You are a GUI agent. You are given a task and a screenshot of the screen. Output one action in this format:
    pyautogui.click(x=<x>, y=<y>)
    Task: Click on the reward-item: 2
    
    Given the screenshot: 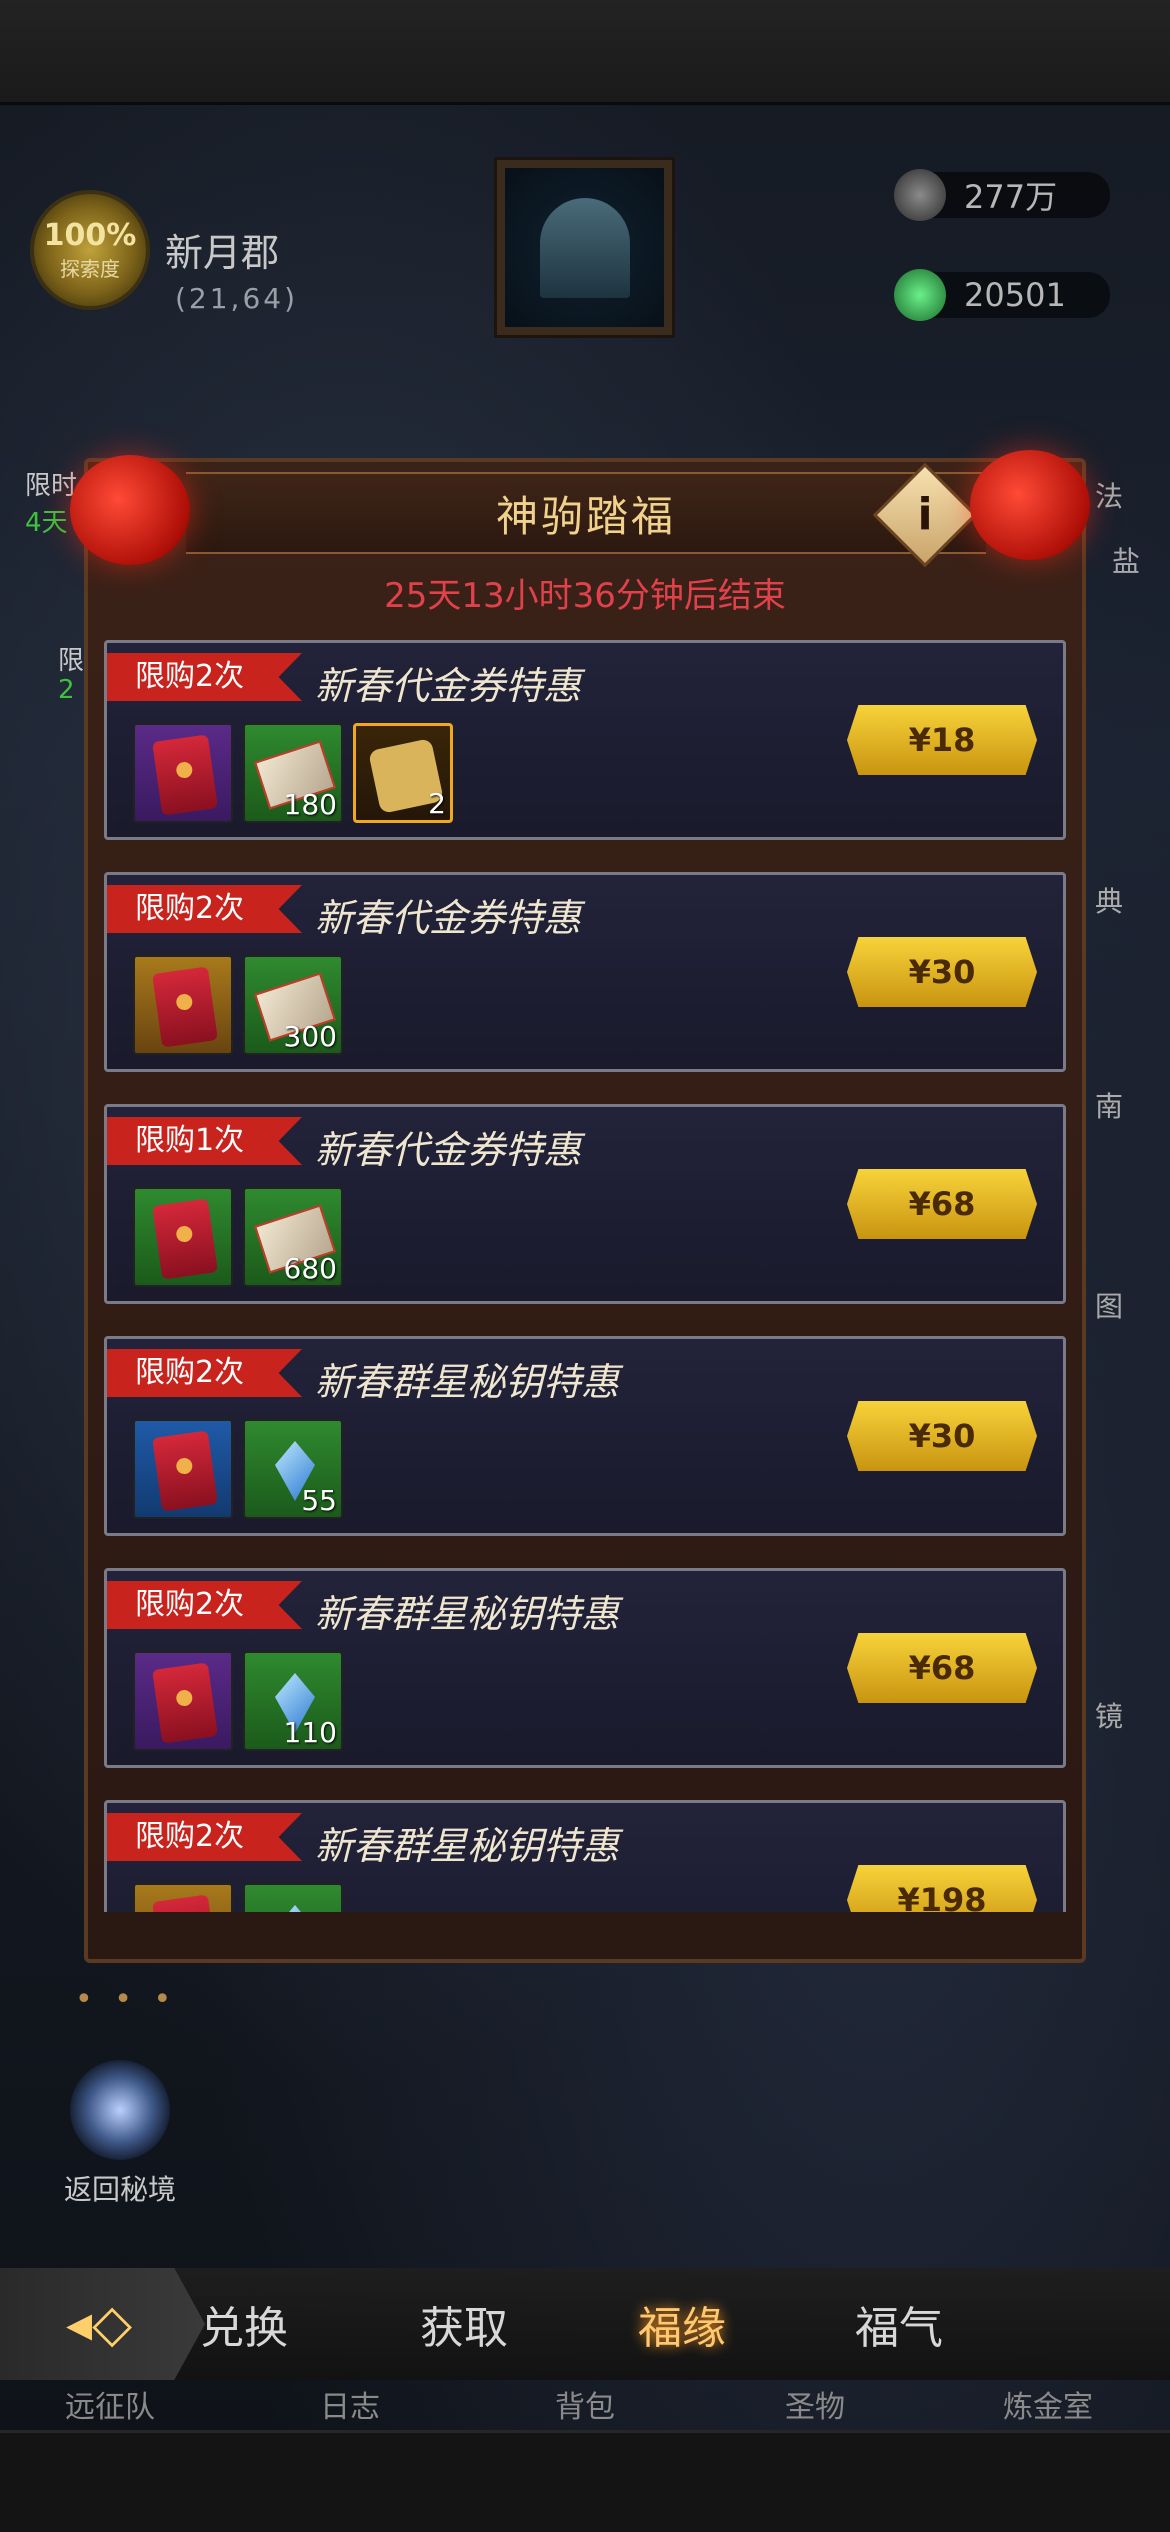 What is the action you would take?
    pyautogui.click(x=403, y=773)
    